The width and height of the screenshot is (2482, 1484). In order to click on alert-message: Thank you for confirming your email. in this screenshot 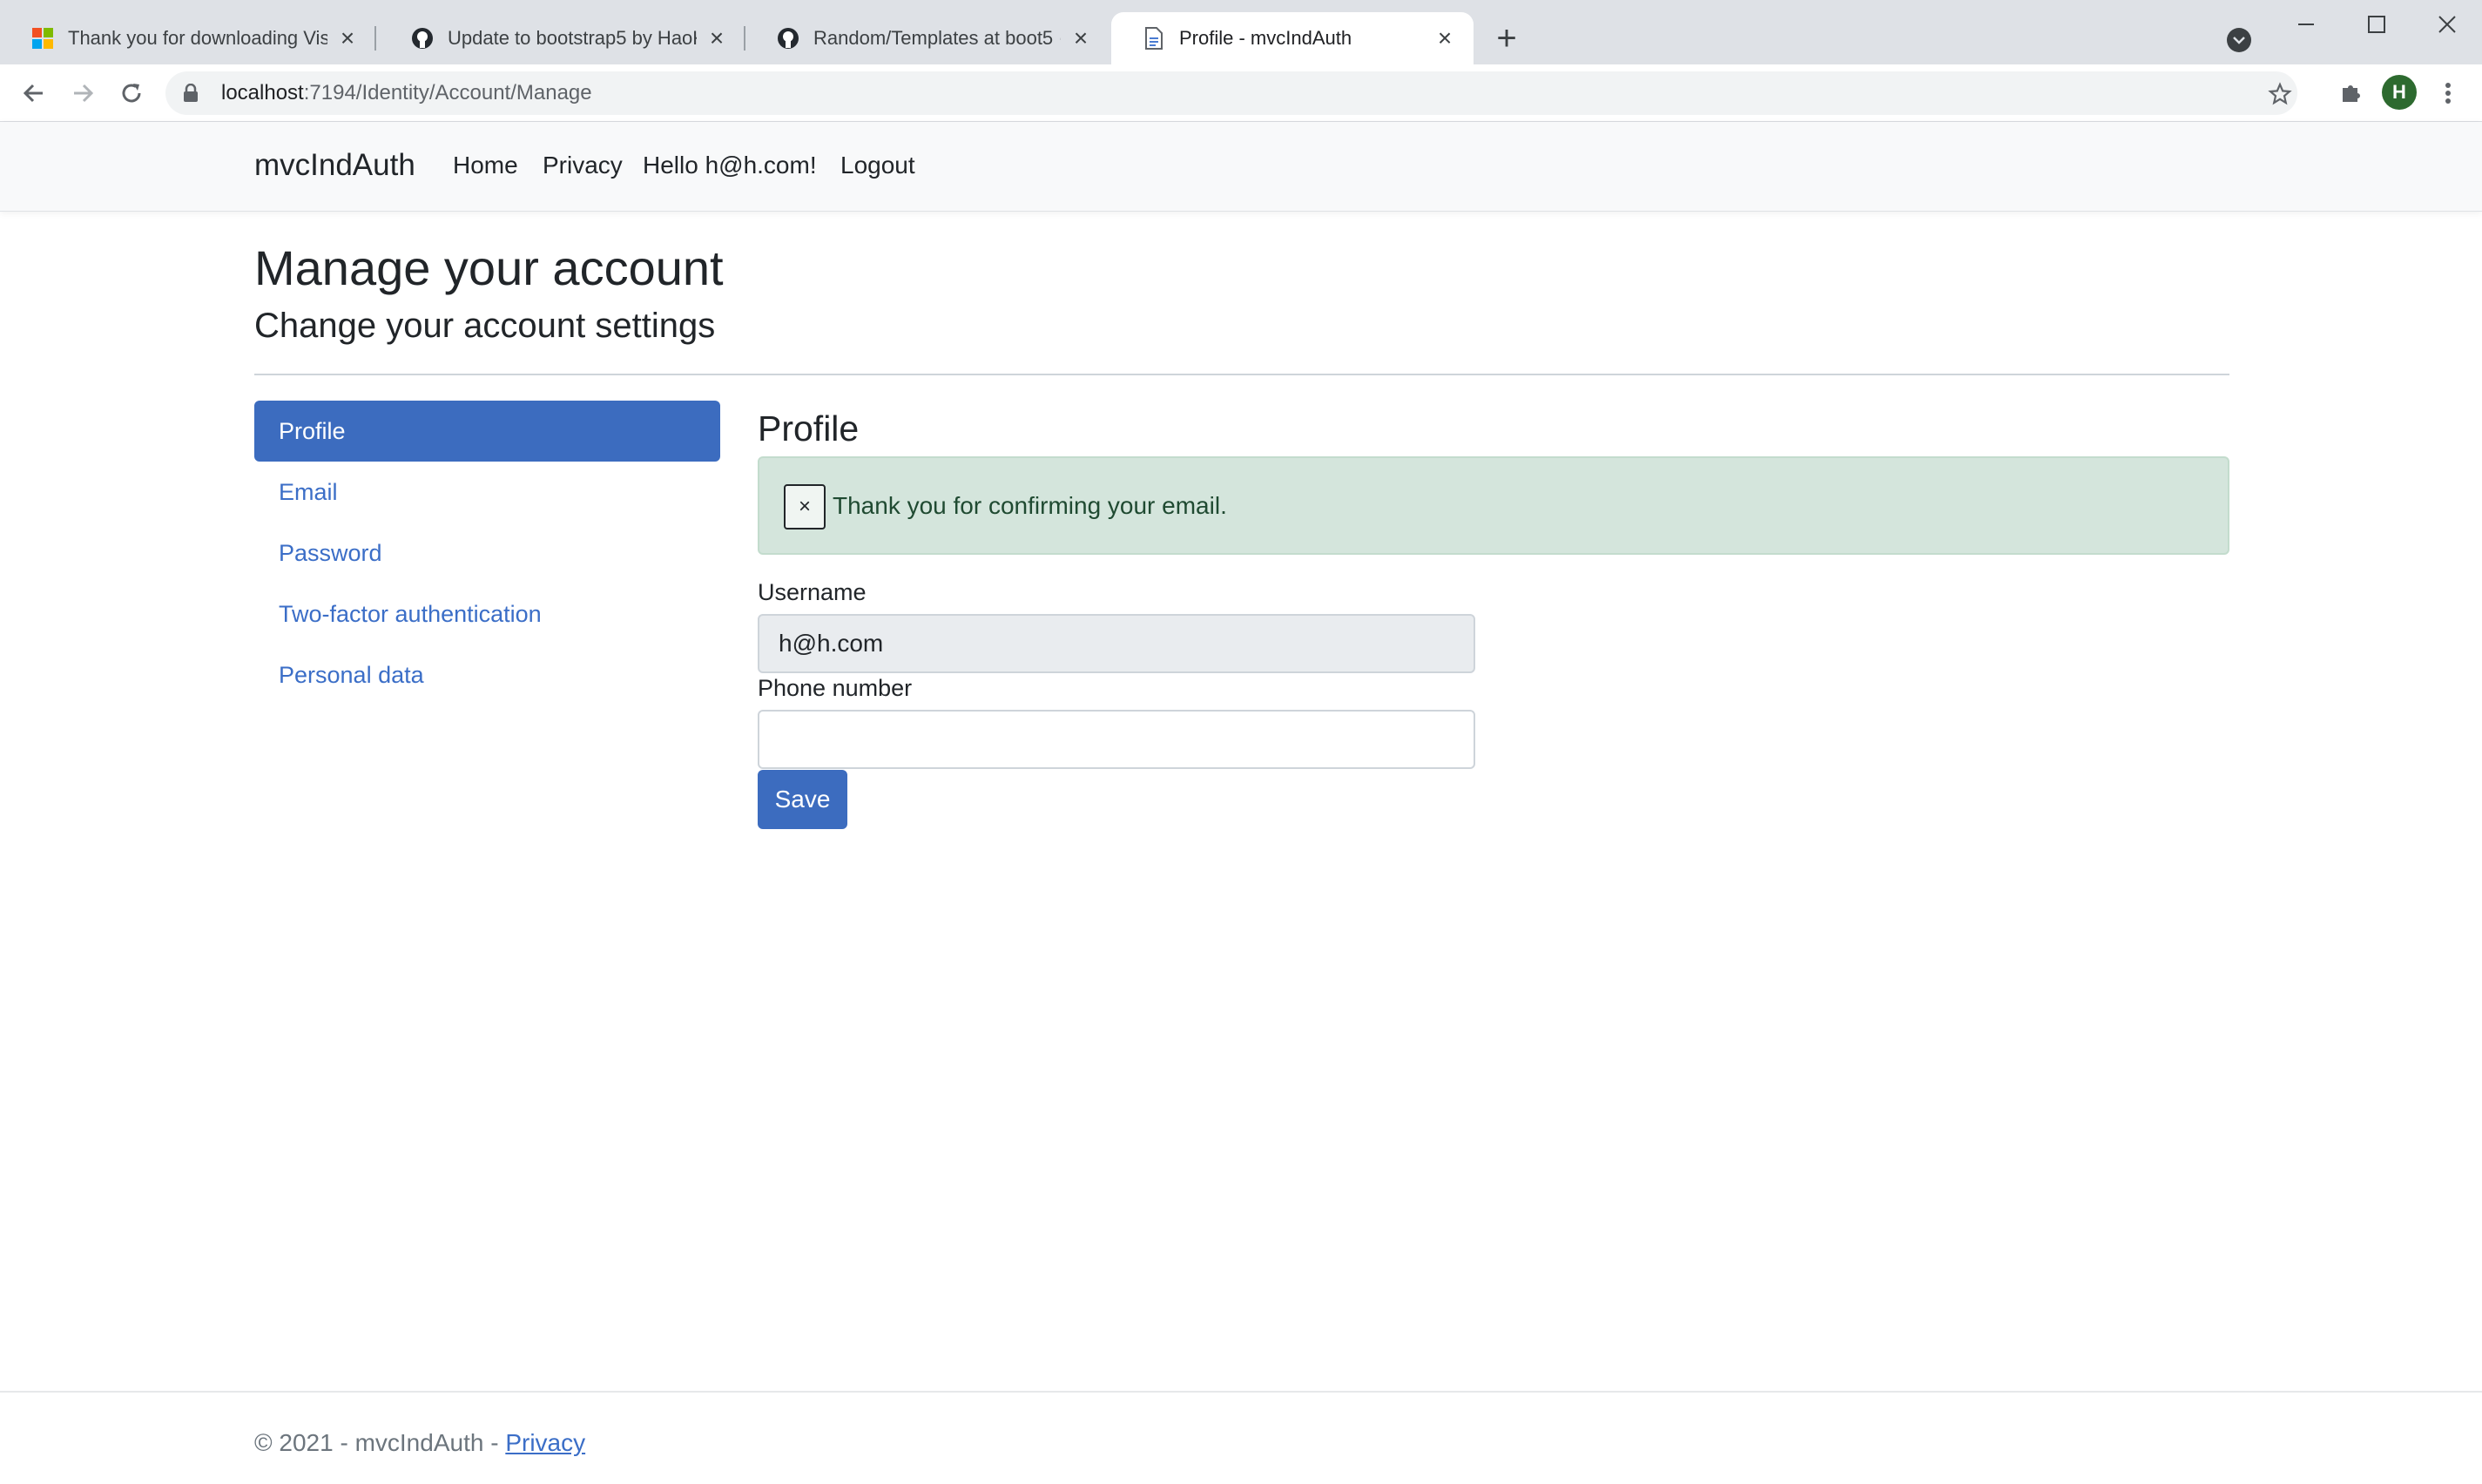, I will do `click(1030, 506)`.